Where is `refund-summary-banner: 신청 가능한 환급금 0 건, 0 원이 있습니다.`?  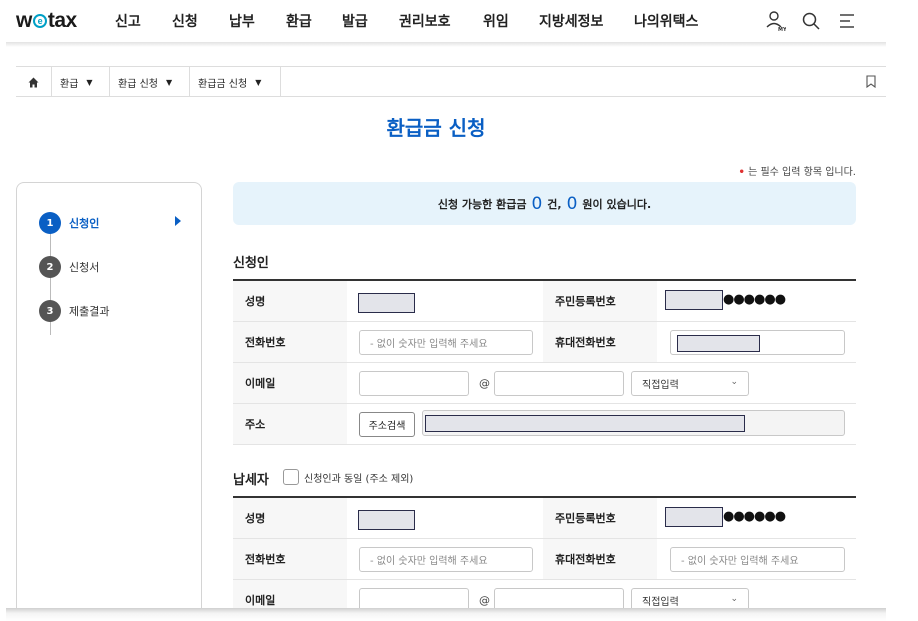 refund-summary-banner: 신청 가능한 환급금 0 건, 0 원이 있습니다. is located at coordinates (544, 203).